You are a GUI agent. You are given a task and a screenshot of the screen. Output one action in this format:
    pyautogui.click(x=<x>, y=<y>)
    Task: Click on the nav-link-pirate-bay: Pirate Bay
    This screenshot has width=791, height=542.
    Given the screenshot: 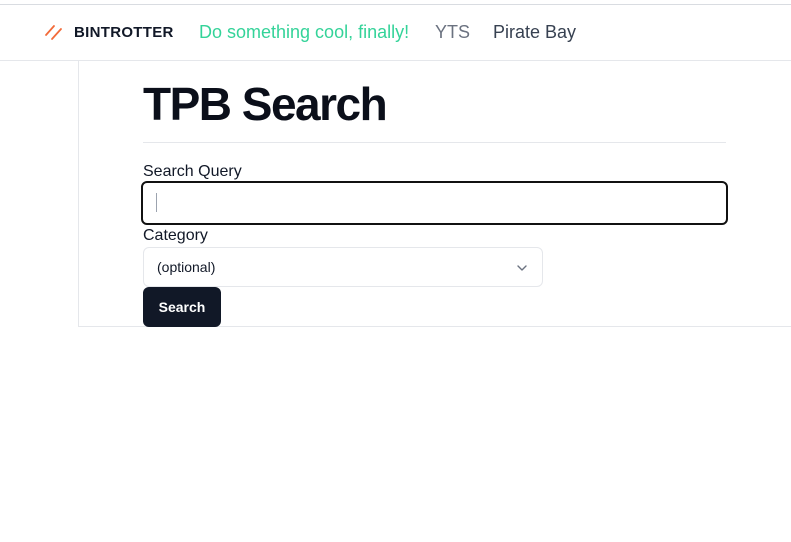 What is the action you would take?
    pyautogui.click(x=534, y=32)
    